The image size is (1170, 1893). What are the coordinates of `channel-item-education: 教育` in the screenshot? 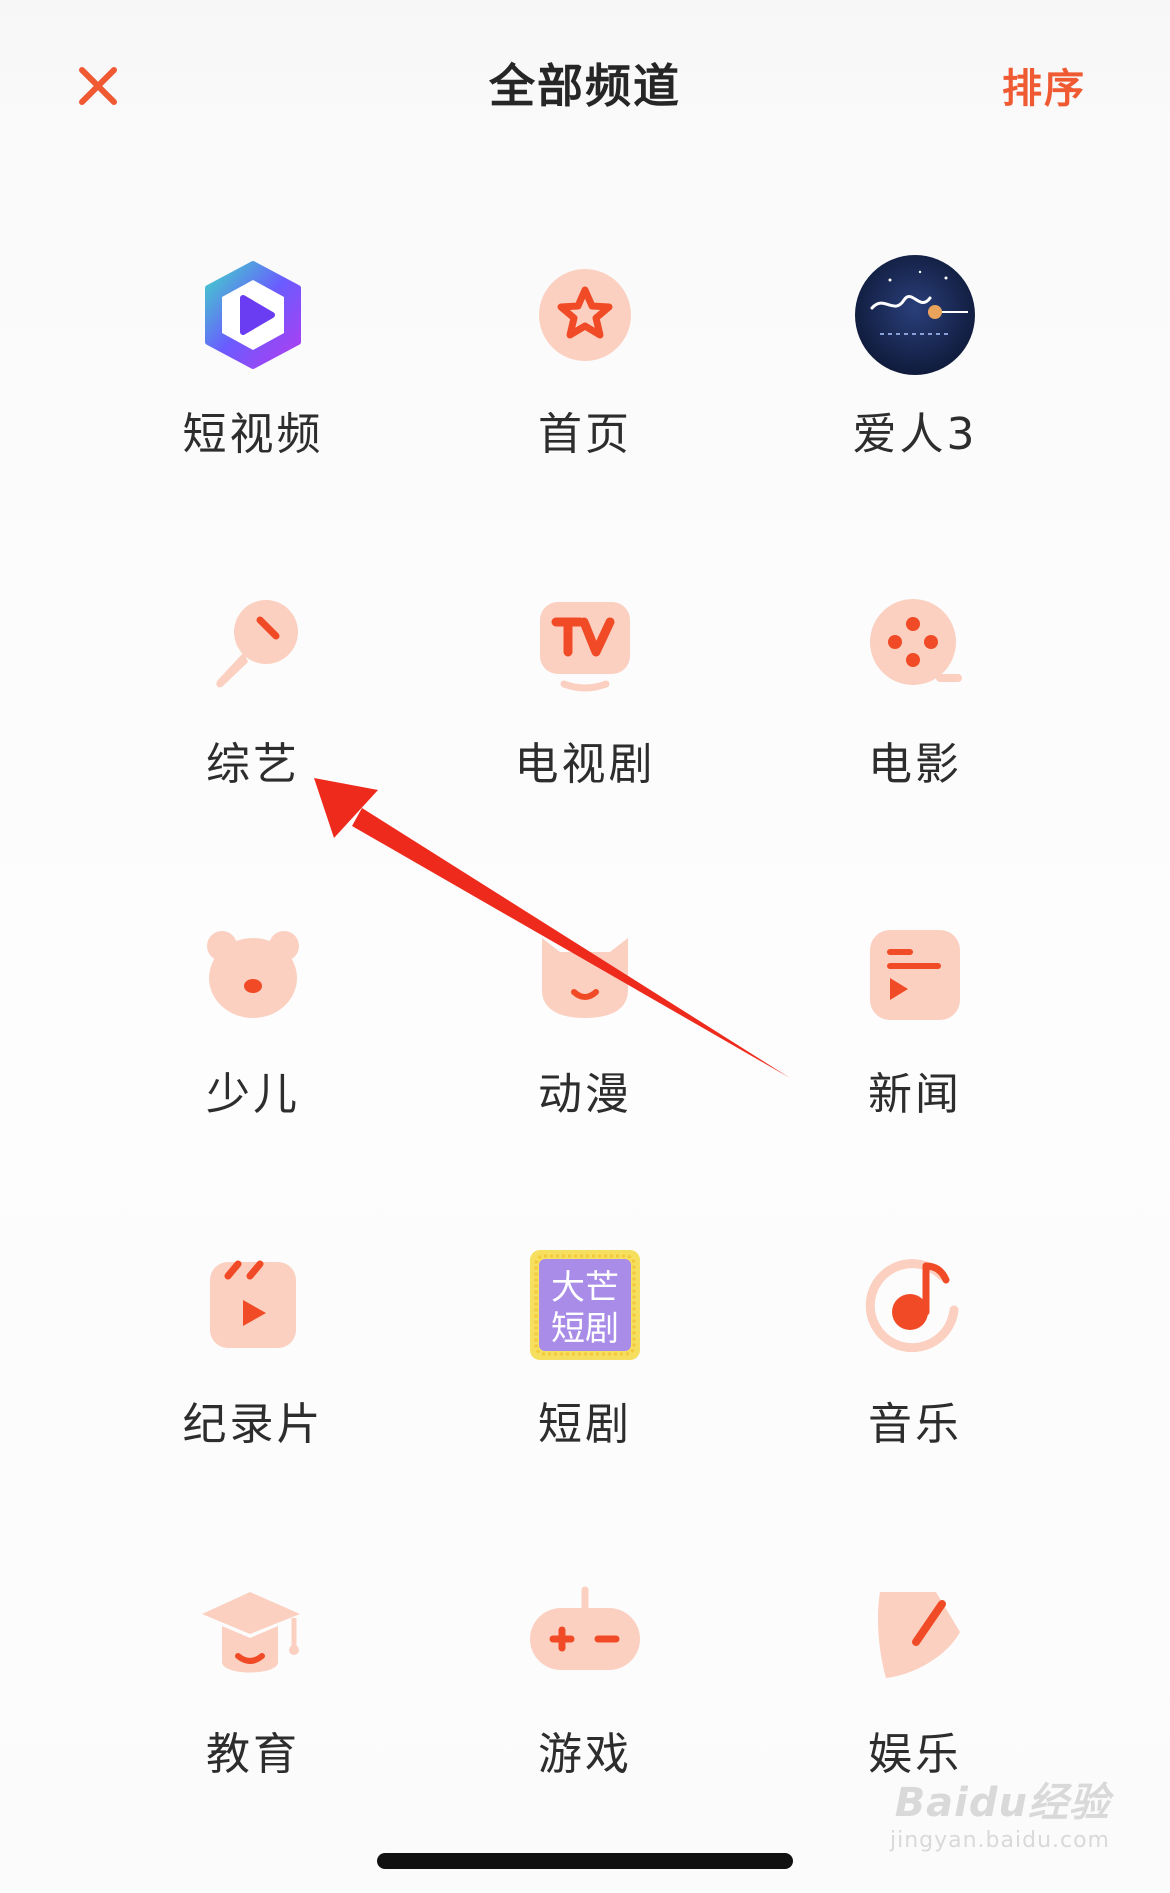 It's located at (253, 1660).